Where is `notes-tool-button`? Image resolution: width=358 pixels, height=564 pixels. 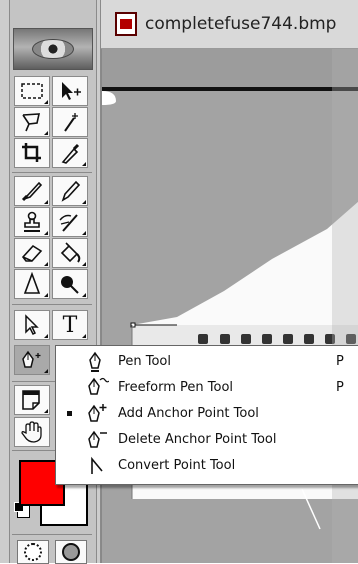 notes-tool-button is located at coordinates (32, 400).